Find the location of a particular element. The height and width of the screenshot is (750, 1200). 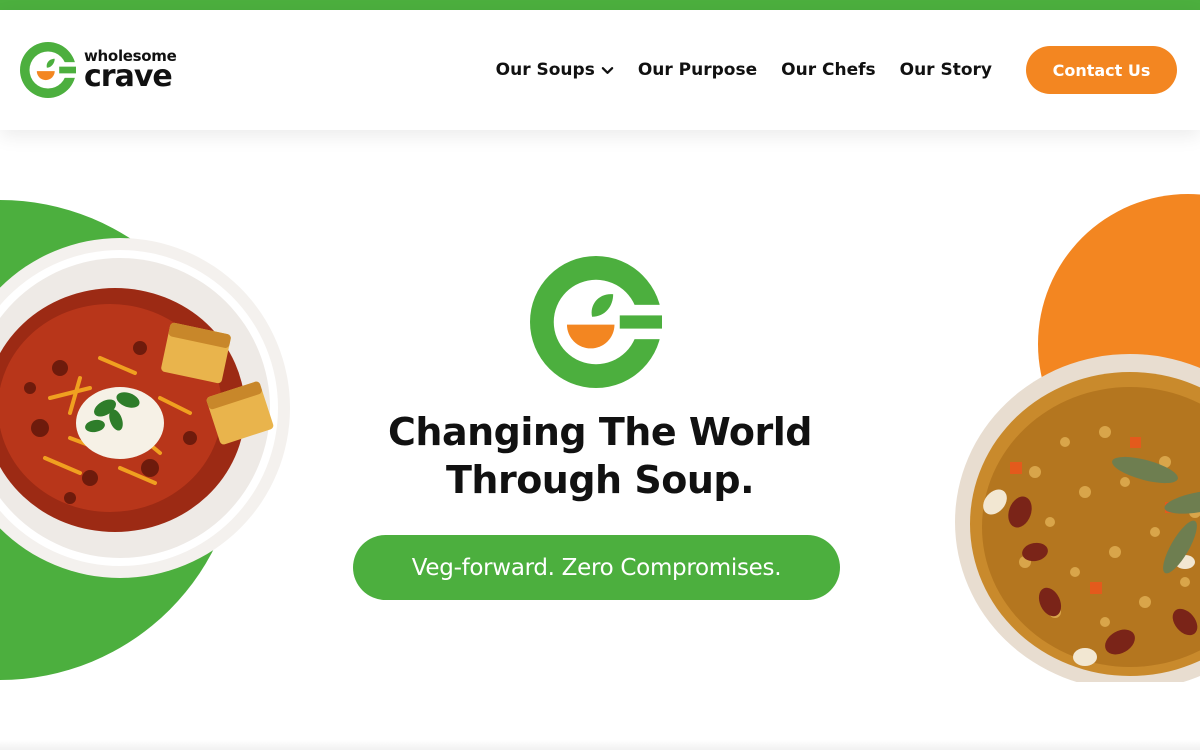

nav-item-our-chefs: Our Chefs is located at coordinates (828, 70).